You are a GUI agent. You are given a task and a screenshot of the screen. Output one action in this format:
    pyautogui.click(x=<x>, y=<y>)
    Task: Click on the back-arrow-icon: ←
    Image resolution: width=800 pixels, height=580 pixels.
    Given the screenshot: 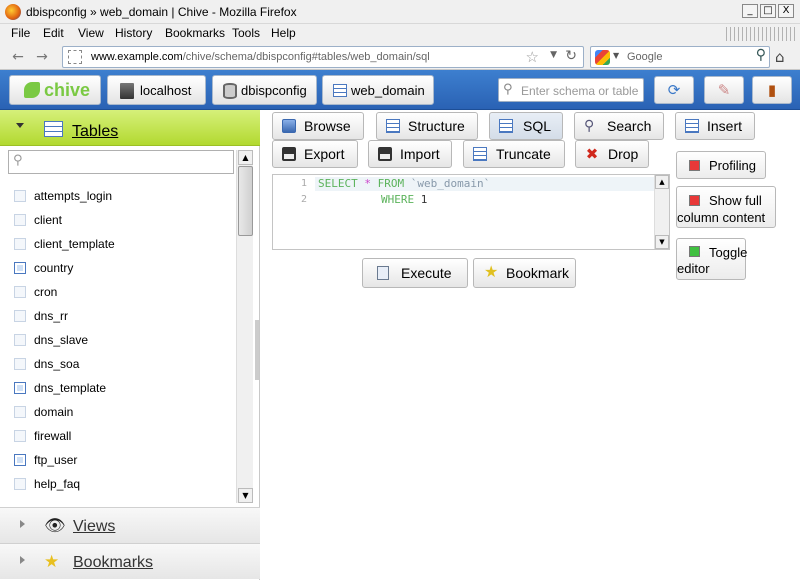 What is the action you would take?
    pyautogui.click(x=18, y=57)
    